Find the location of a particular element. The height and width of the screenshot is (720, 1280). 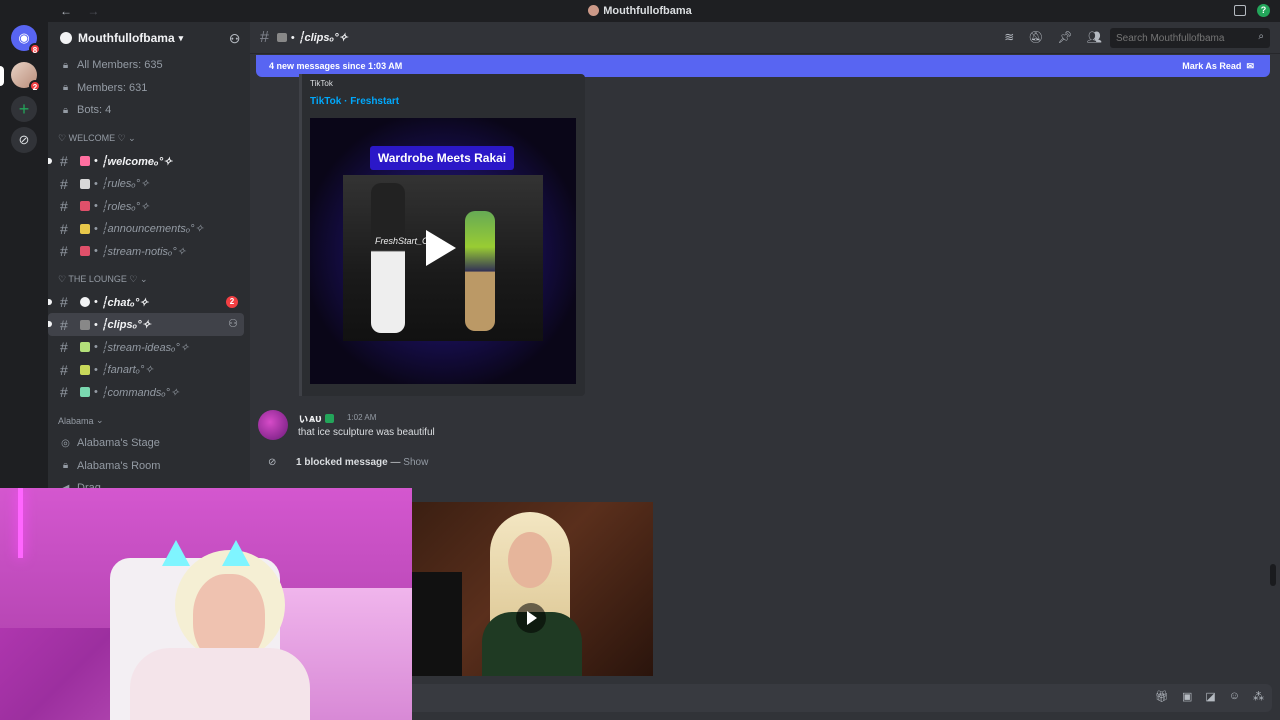

lock-icon: 🔒︎ is located at coordinates (65, 110).